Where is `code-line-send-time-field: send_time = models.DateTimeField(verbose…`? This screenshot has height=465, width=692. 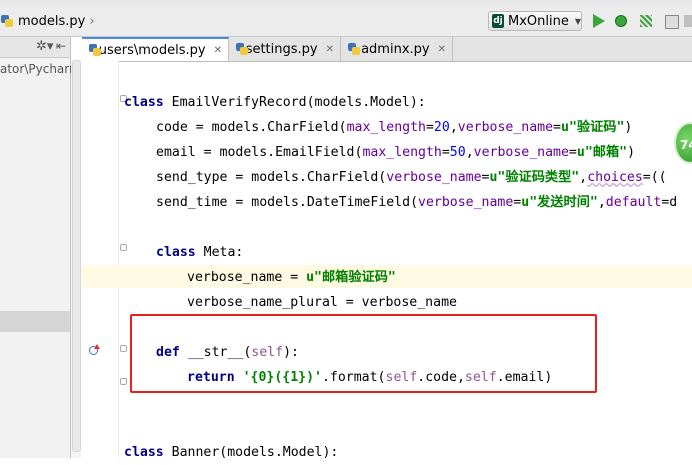
code-line-send-time-field: send_time = models.DateTimeField(verbose… is located at coordinates (416, 202).